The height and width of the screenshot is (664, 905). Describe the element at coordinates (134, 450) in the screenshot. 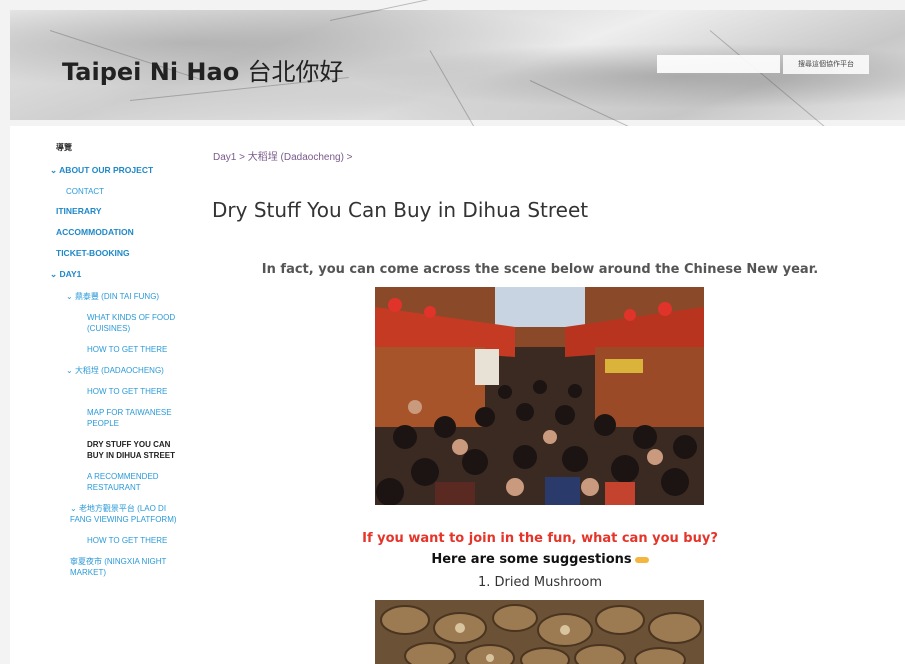

I see `nav-dry-stuff: DRY STUFF YOU CAN BUY IN DIHUA STREET` at that location.